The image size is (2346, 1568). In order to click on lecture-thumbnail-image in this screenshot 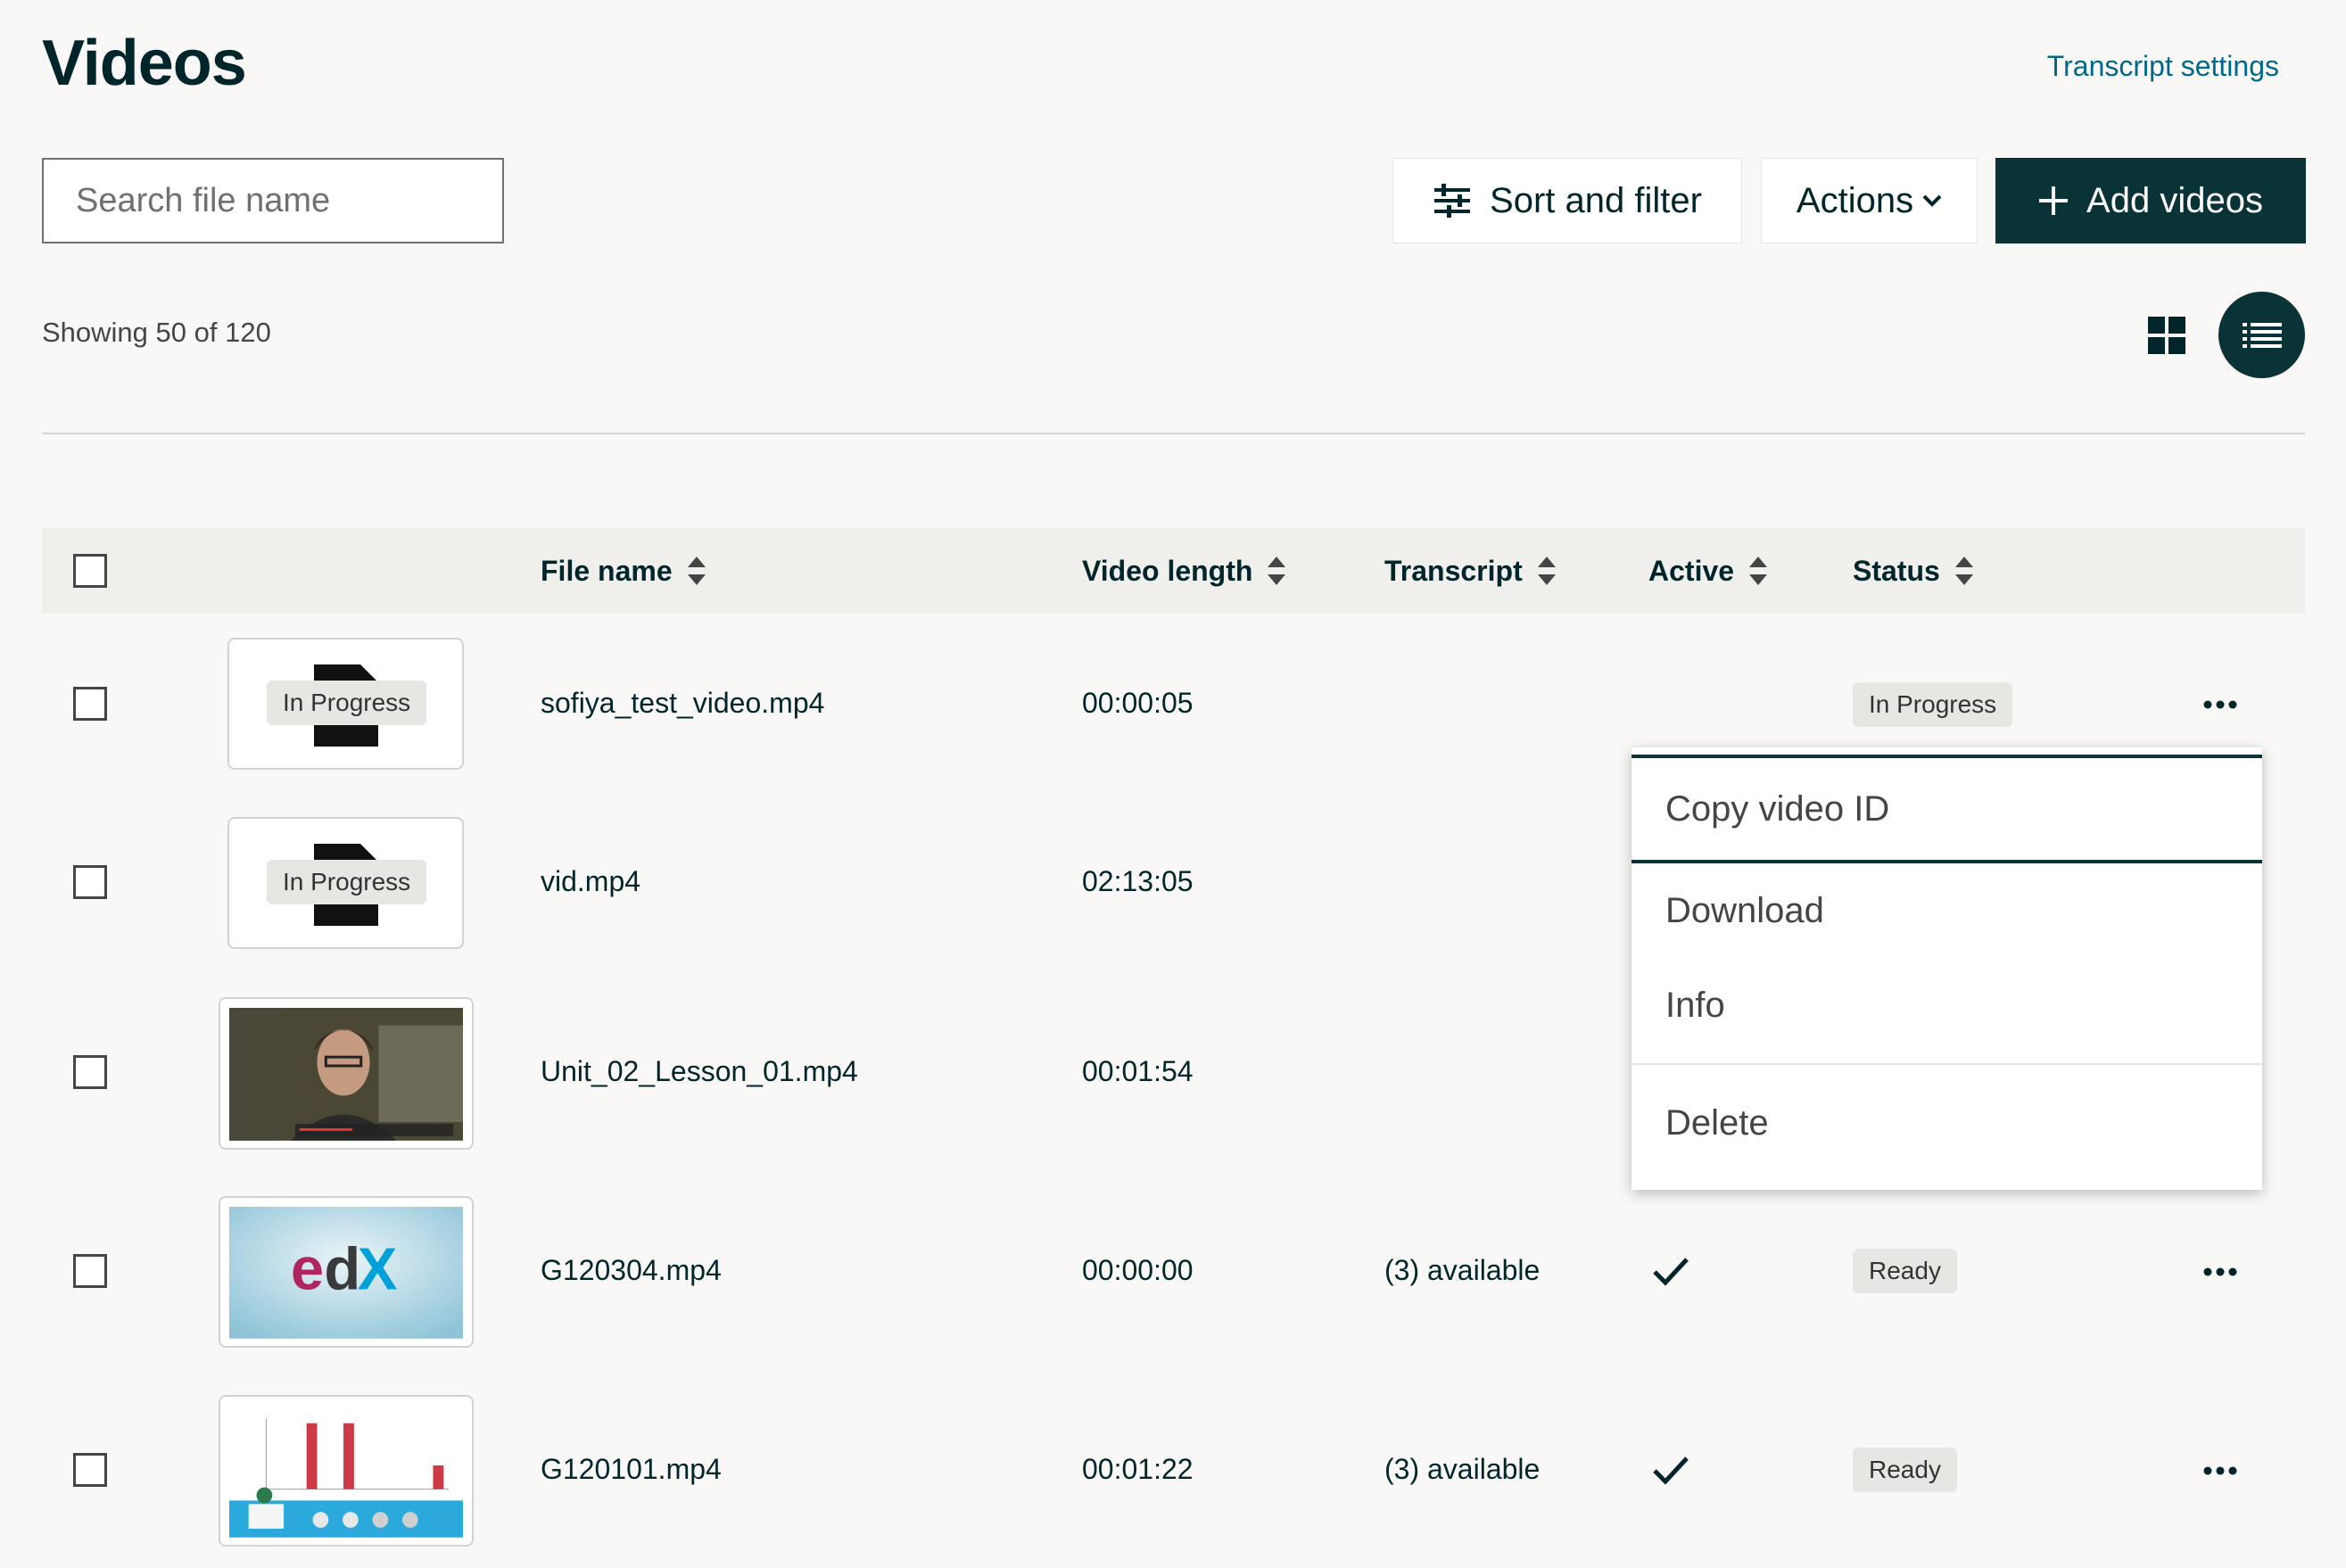, I will do `click(346, 1074)`.